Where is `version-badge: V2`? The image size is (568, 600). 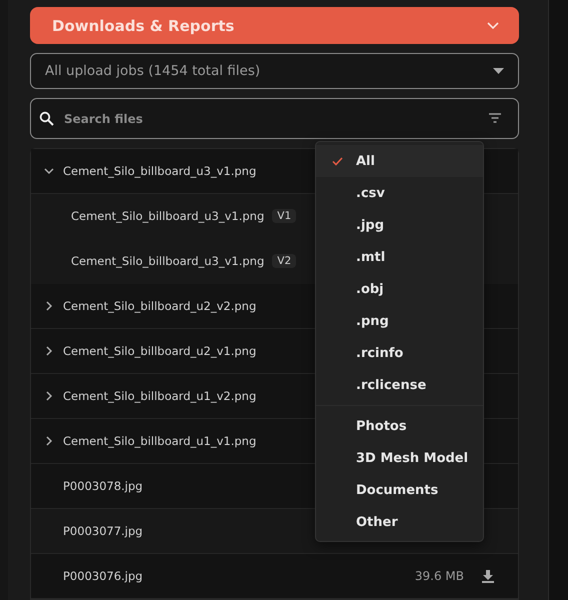 version-badge: V2 is located at coordinates (284, 261).